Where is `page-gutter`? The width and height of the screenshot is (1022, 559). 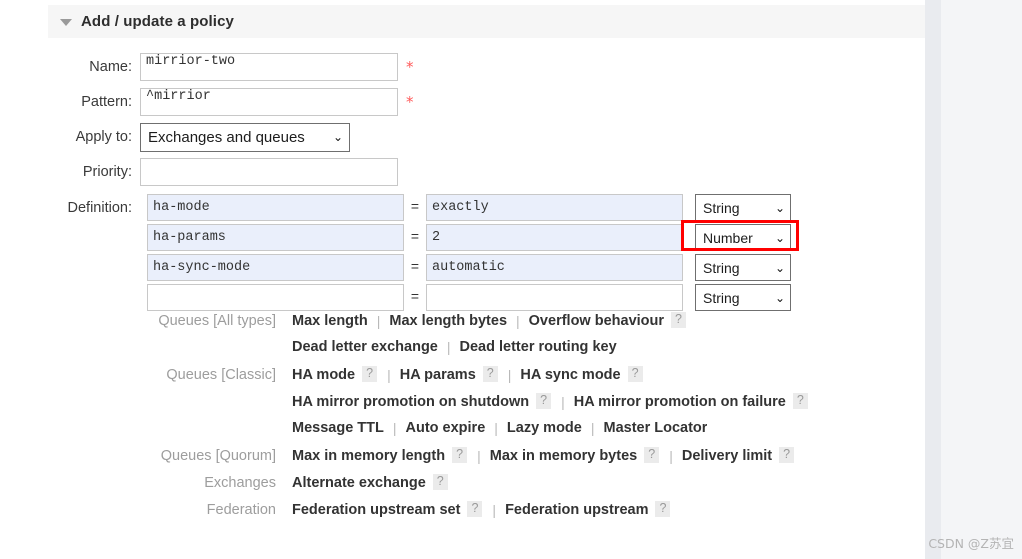 page-gutter is located at coordinates (981, 279).